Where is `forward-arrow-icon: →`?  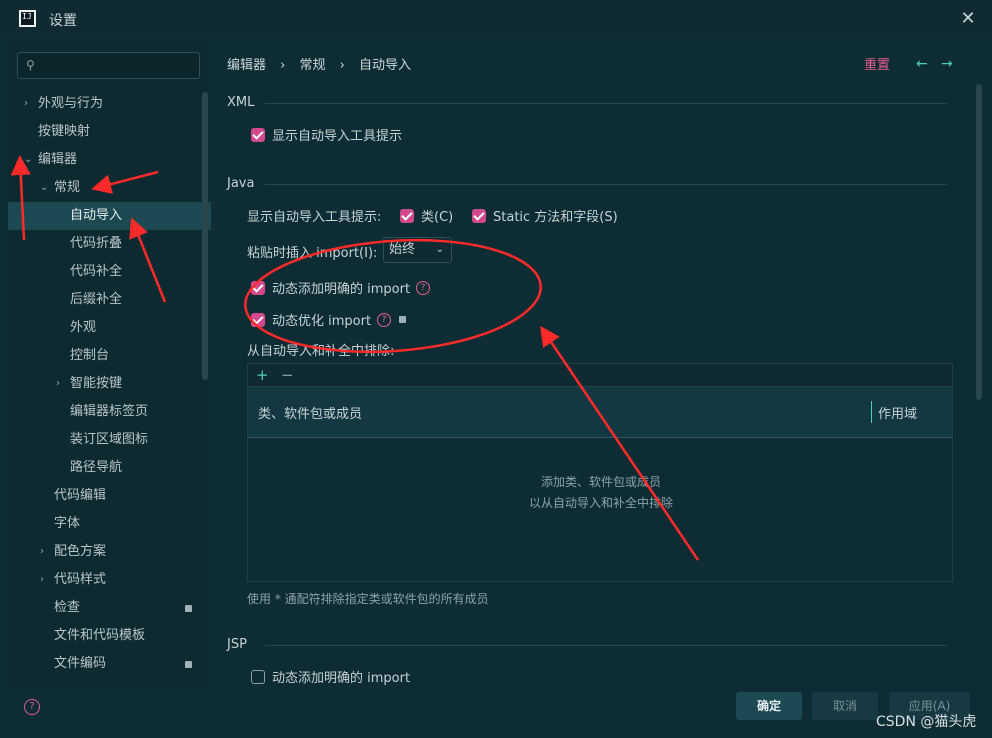
forward-arrow-icon: → is located at coordinates (947, 64).